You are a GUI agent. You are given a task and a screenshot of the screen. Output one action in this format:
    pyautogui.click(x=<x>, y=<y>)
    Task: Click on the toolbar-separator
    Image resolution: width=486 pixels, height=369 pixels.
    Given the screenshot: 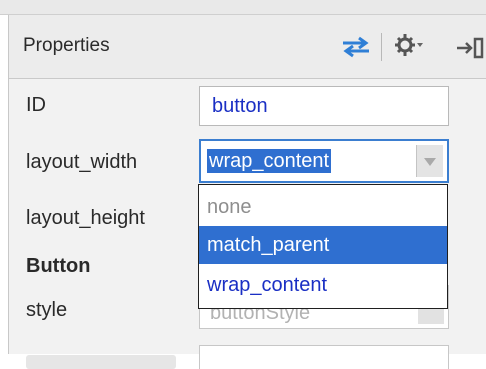 What is the action you would take?
    pyautogui.click(x=381, y=47)
    